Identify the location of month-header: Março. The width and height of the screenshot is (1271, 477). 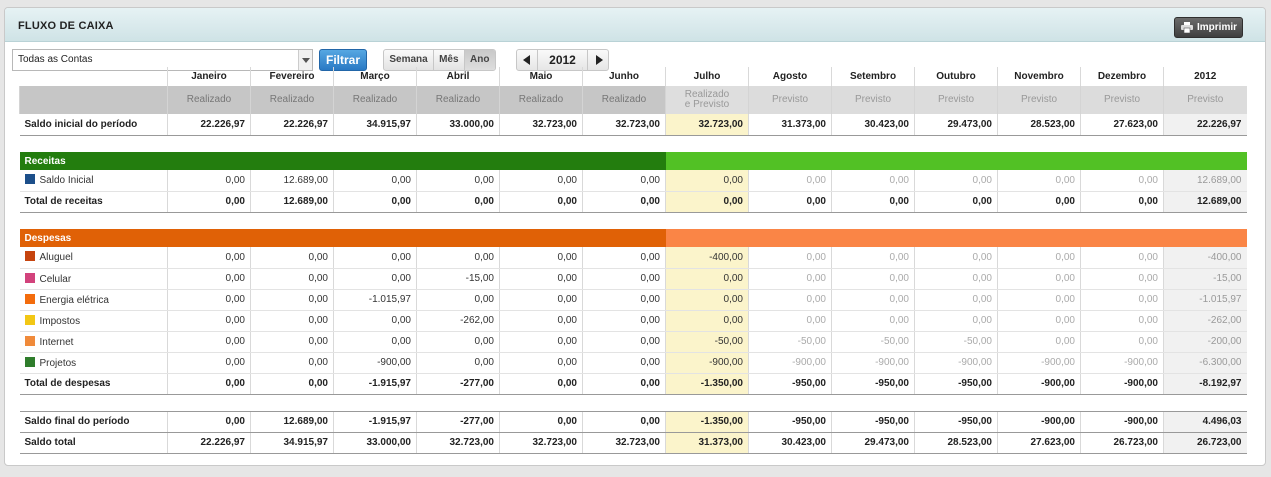
(375, 76).